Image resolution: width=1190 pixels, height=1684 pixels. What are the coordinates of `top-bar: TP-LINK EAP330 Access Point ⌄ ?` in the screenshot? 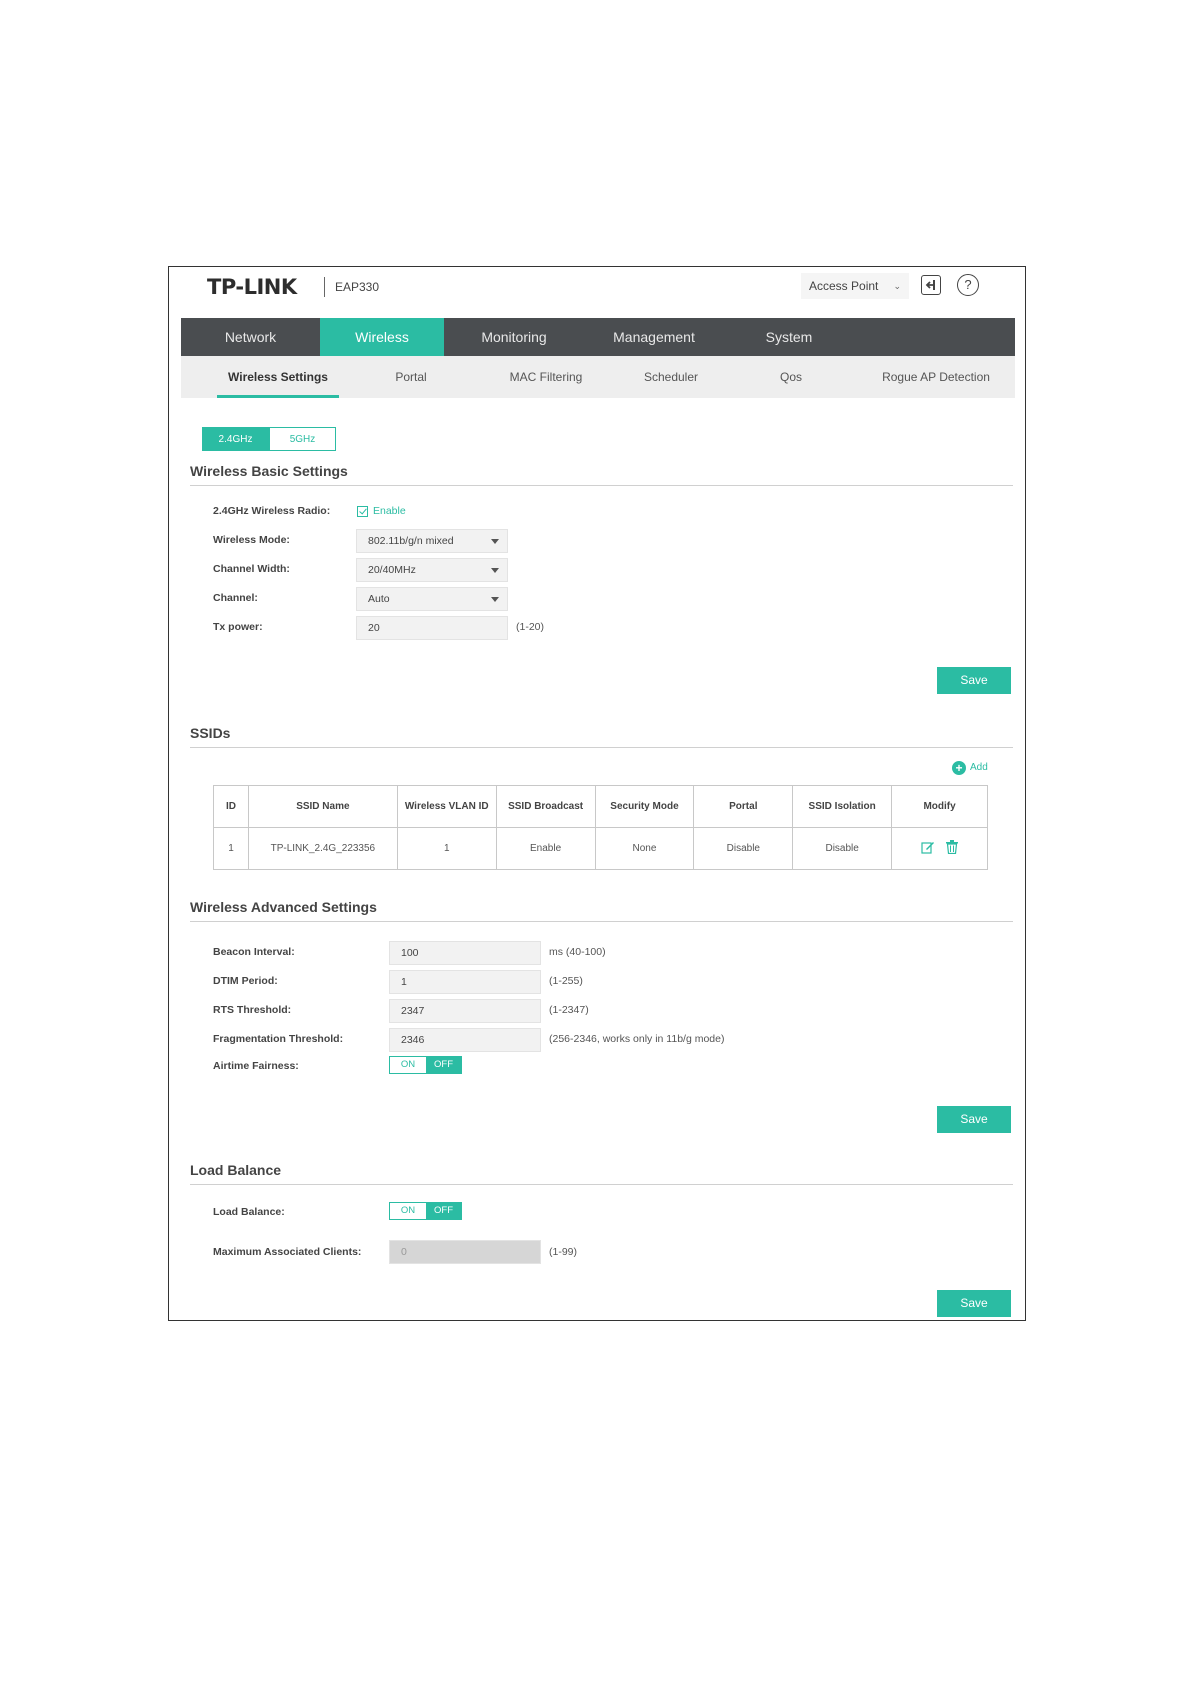 It's located at (598, 293).